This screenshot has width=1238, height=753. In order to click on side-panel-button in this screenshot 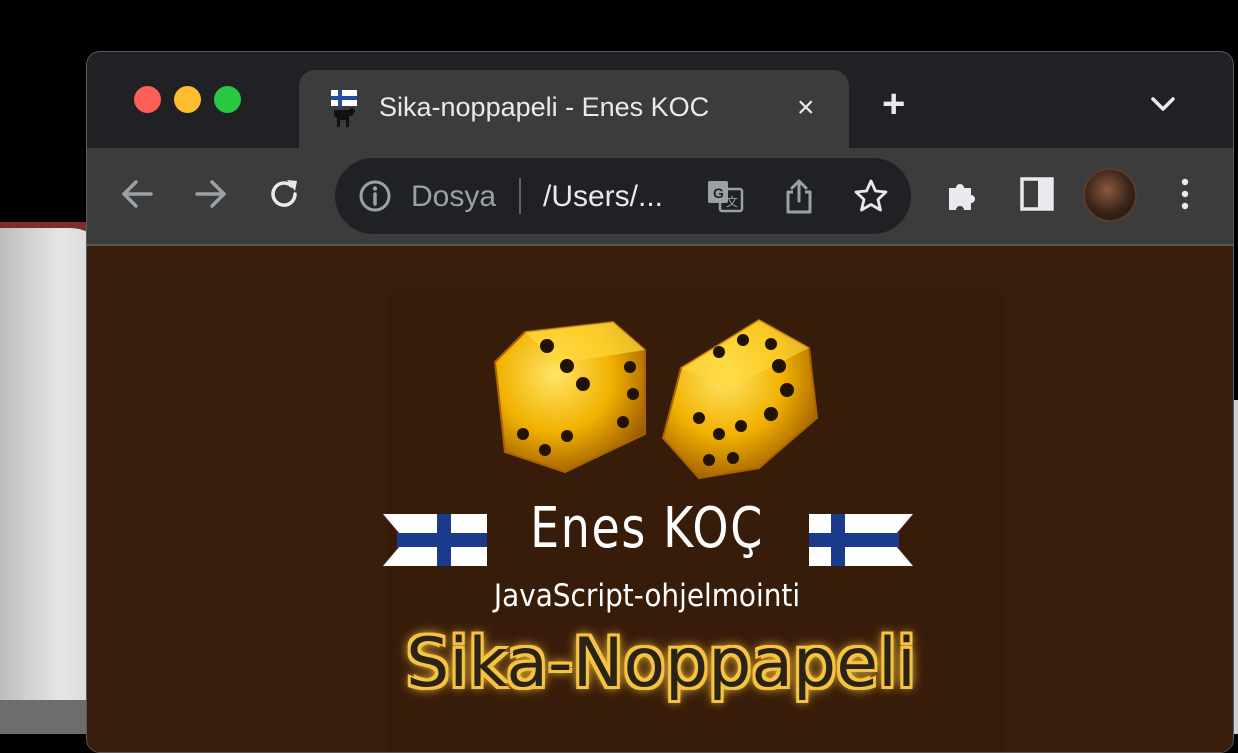, I will do `click(1037, 194)`.